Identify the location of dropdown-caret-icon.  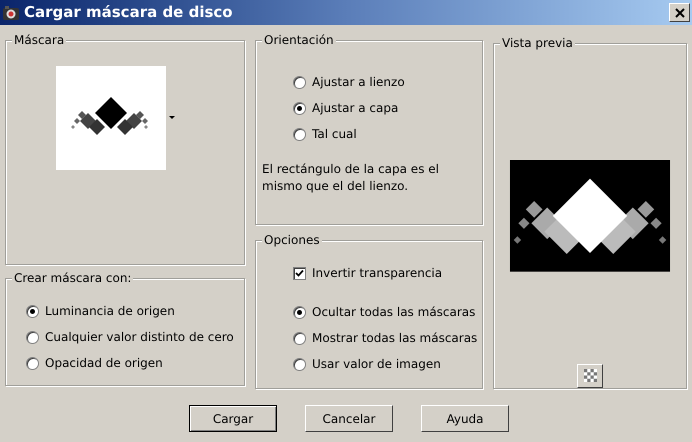
(172, 118).